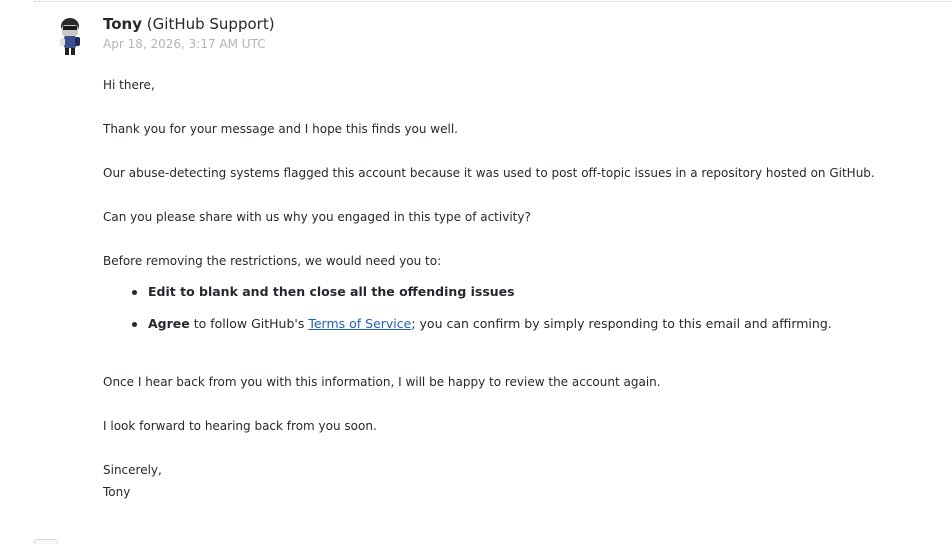 Image resolution: width=952 pixels, height=544 pixels. Describe the element at coordinates (210, 24) in the screenshot. I see `author-org: (GitHub Support)` at that location.